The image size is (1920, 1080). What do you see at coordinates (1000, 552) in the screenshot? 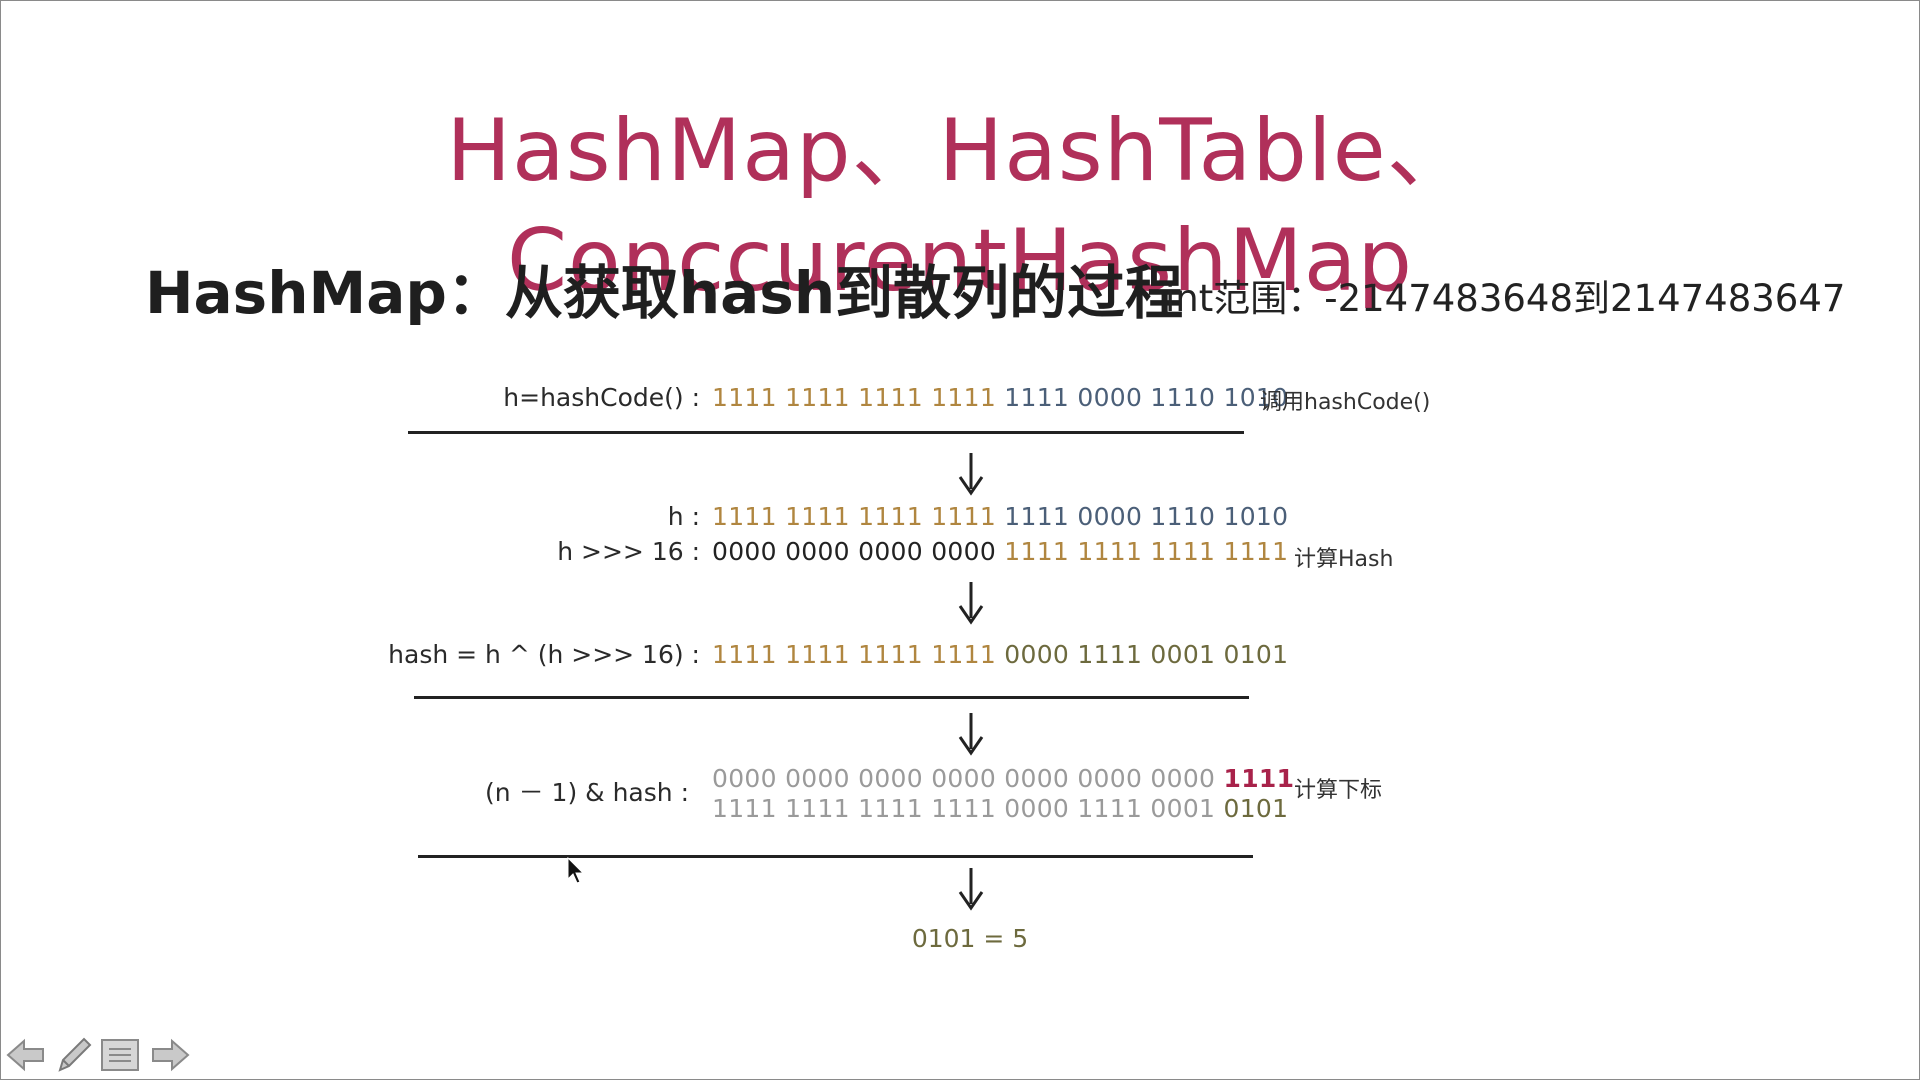
I see `shift-bits: 0000 0000 0000 0000 1111 1111 1111 1111` at bounding box center [1000, 552].